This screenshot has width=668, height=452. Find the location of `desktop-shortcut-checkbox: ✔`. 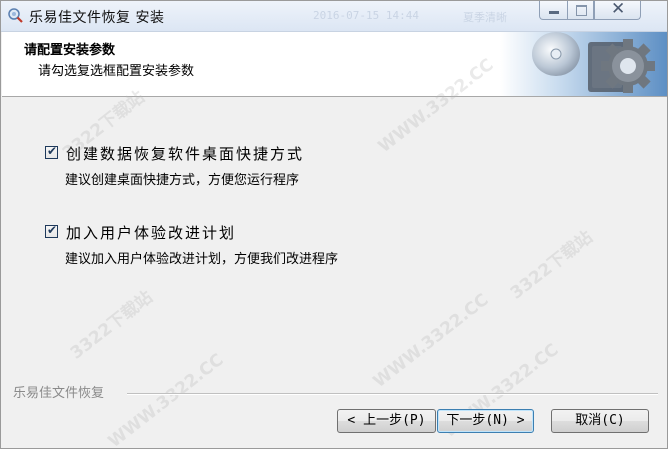

desktop-shortcut-checkbox: ✔ is located at coordinates (51, 151).